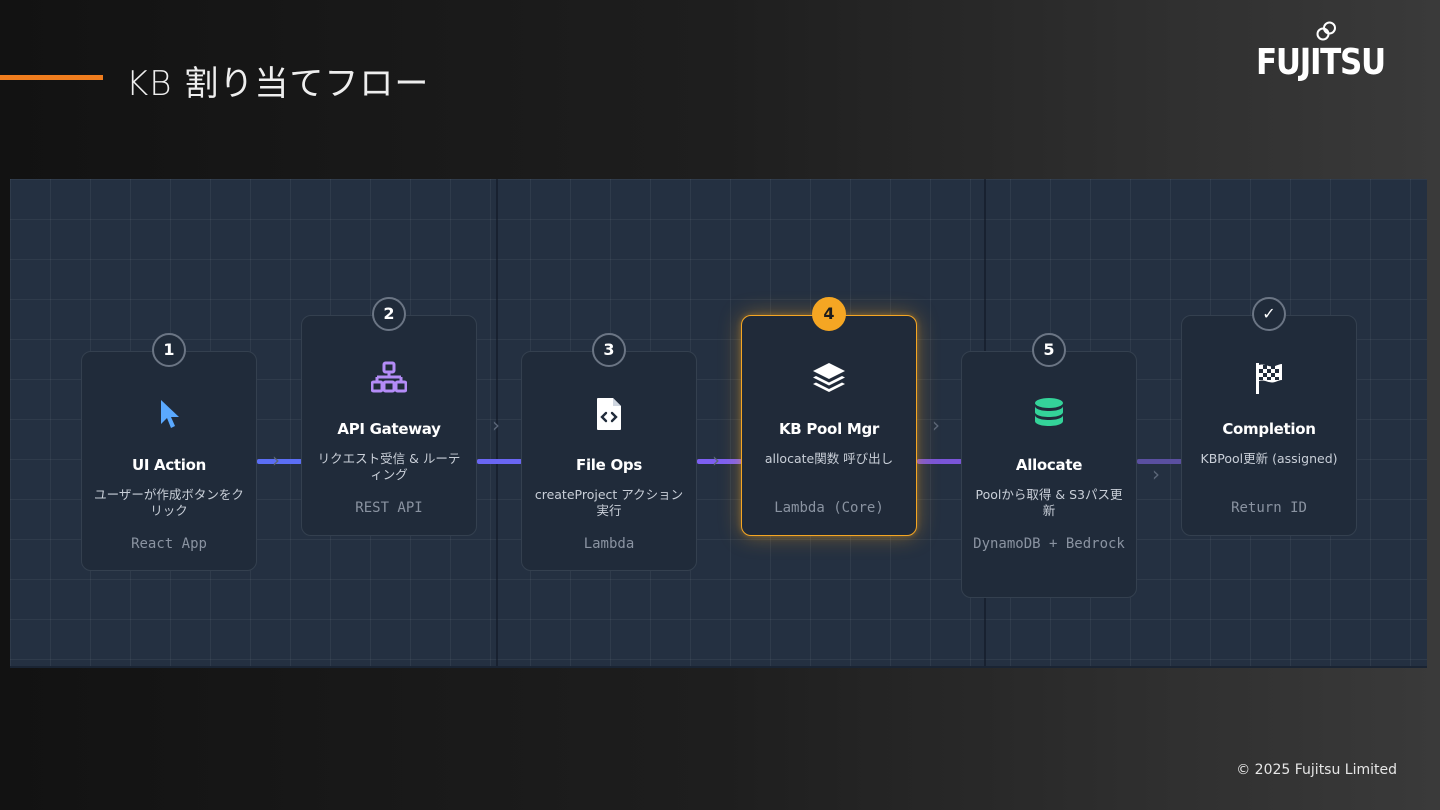  What do you see at coordinates (829, 508) in the screenshot?
I see `step-technology: Lambda (Core)` at bounding box center [829, 508].